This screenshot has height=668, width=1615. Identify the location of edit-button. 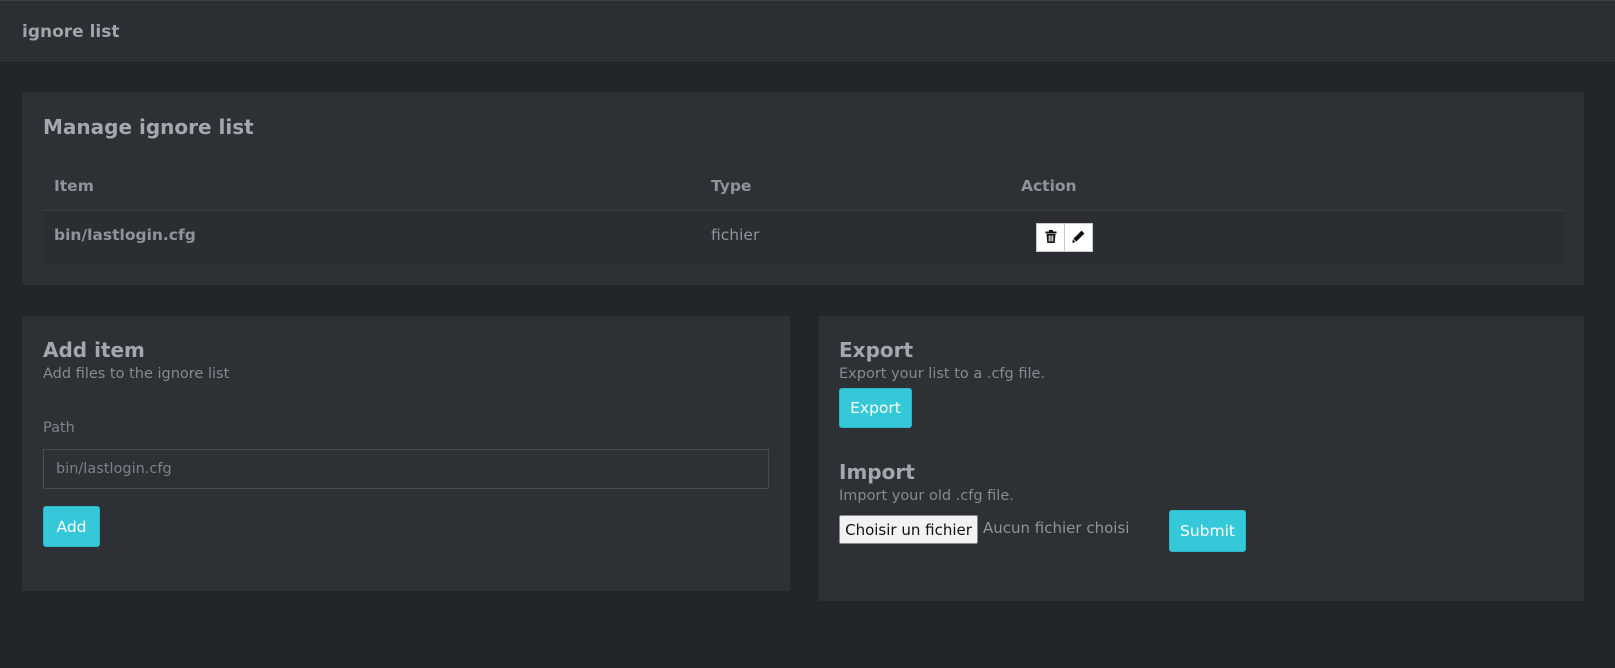
(1078, 237).